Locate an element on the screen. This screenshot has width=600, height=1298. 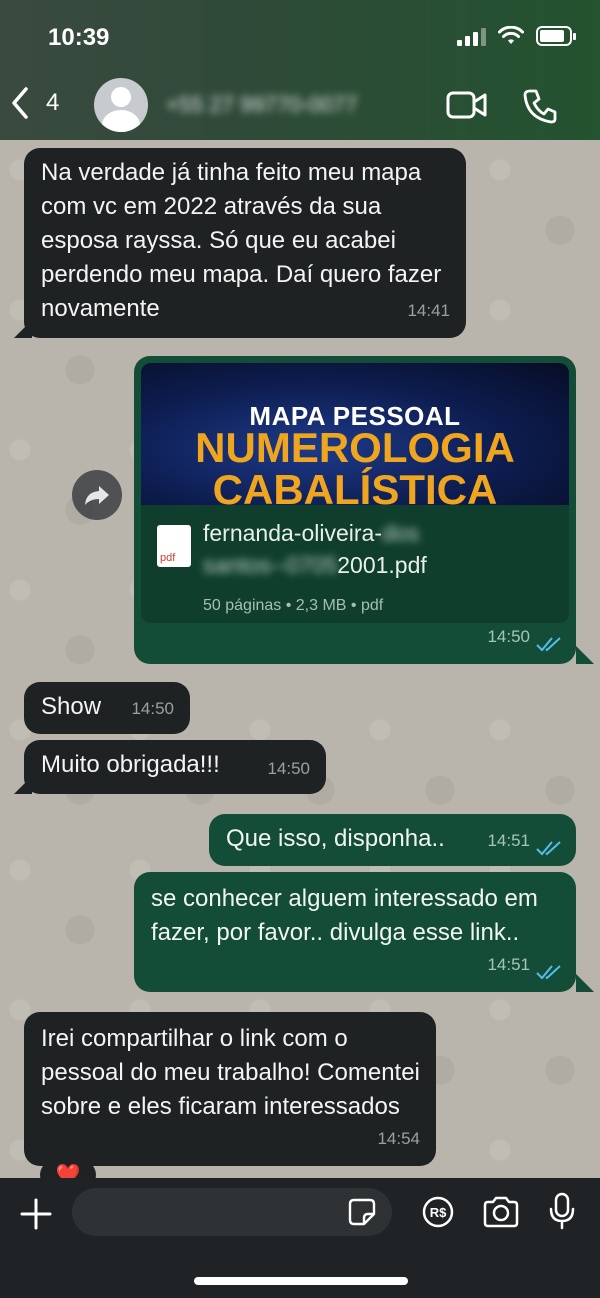
banner-heading-1: NUMEROLOGIA is located at coordinates (355, 447).